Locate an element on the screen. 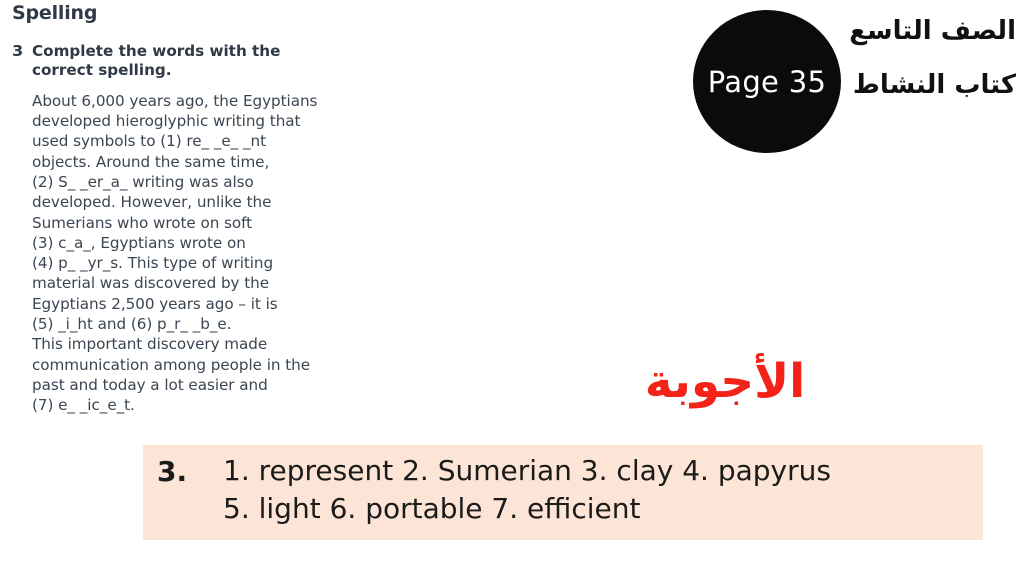 Image resolution: width=1024 pixels, height=576 pixels. answer-key-line-2: 5. light 6. portable 7. efficient is located at coordinates (432, 508).